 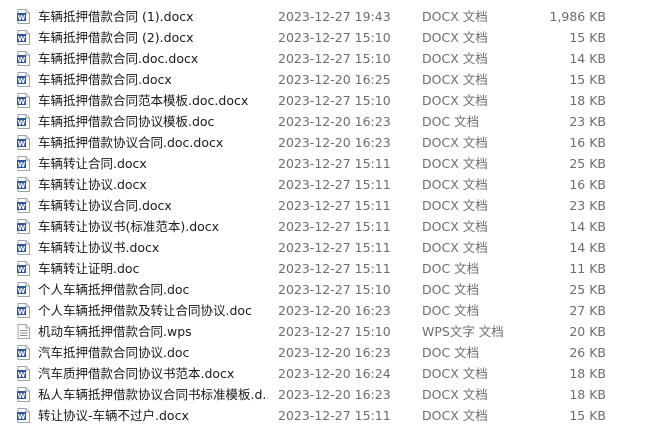 I want to click on file-name: 车辆转让协议.docx, so click(x=92, y=184).